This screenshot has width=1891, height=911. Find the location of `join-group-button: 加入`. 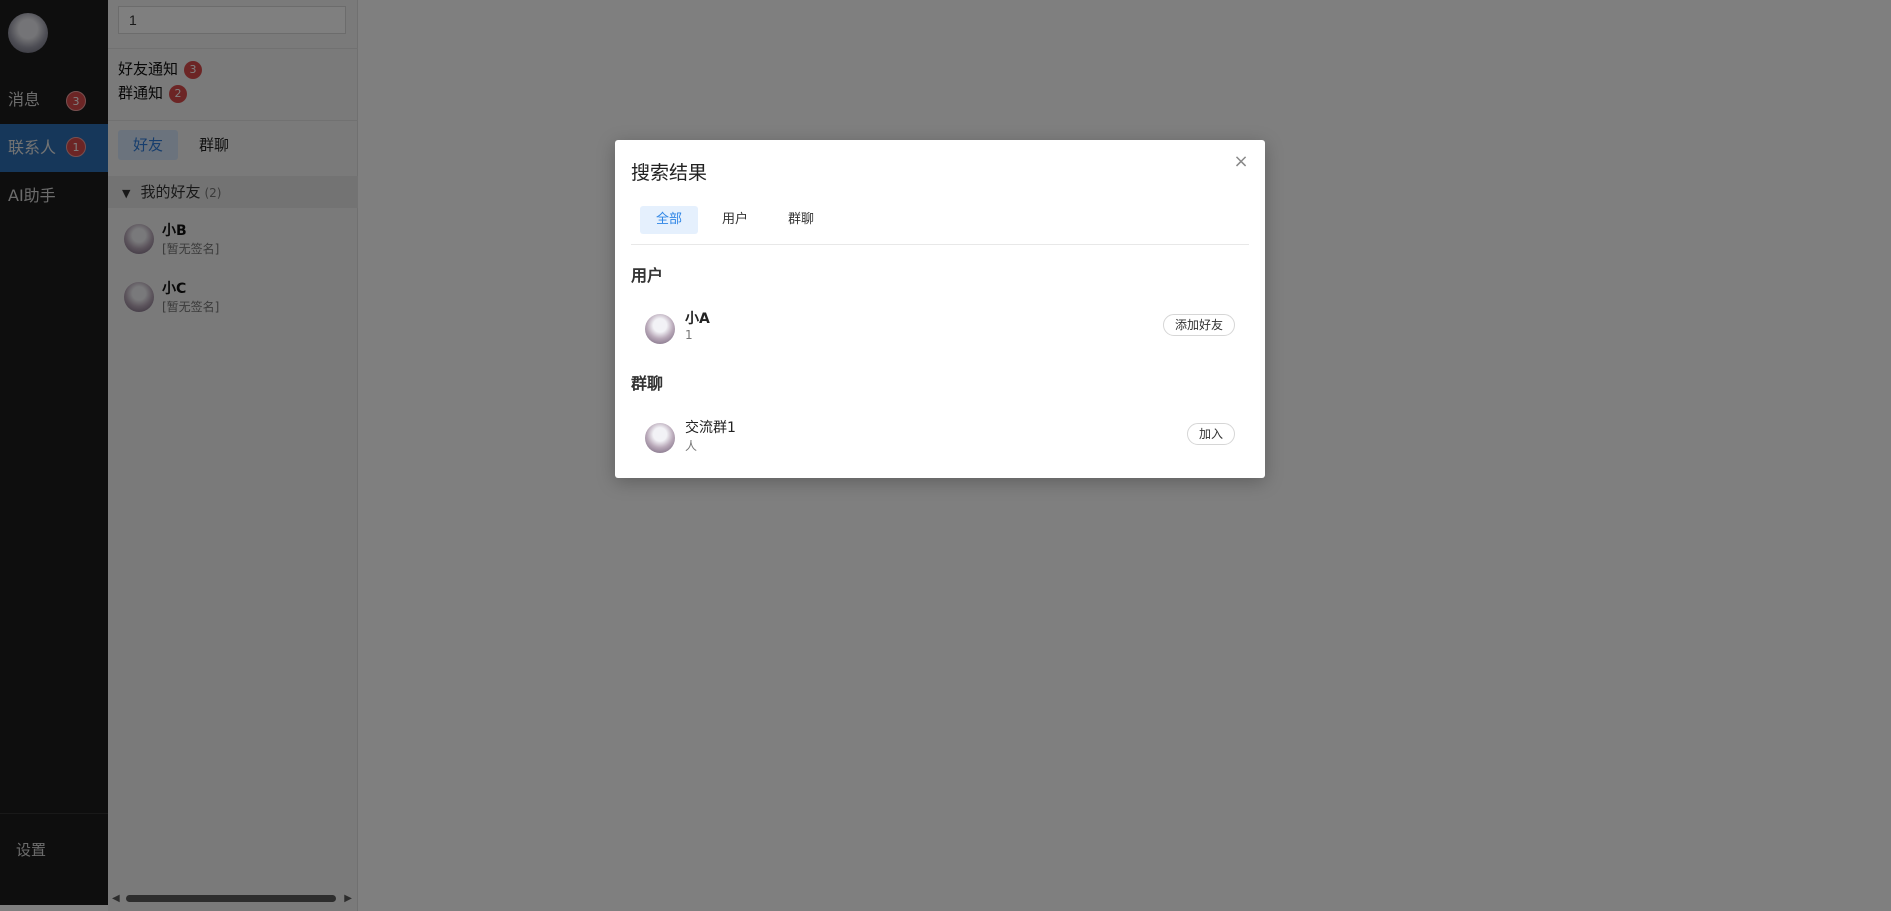

join-group-button: 加入 is located at coordinates (1210, 434).